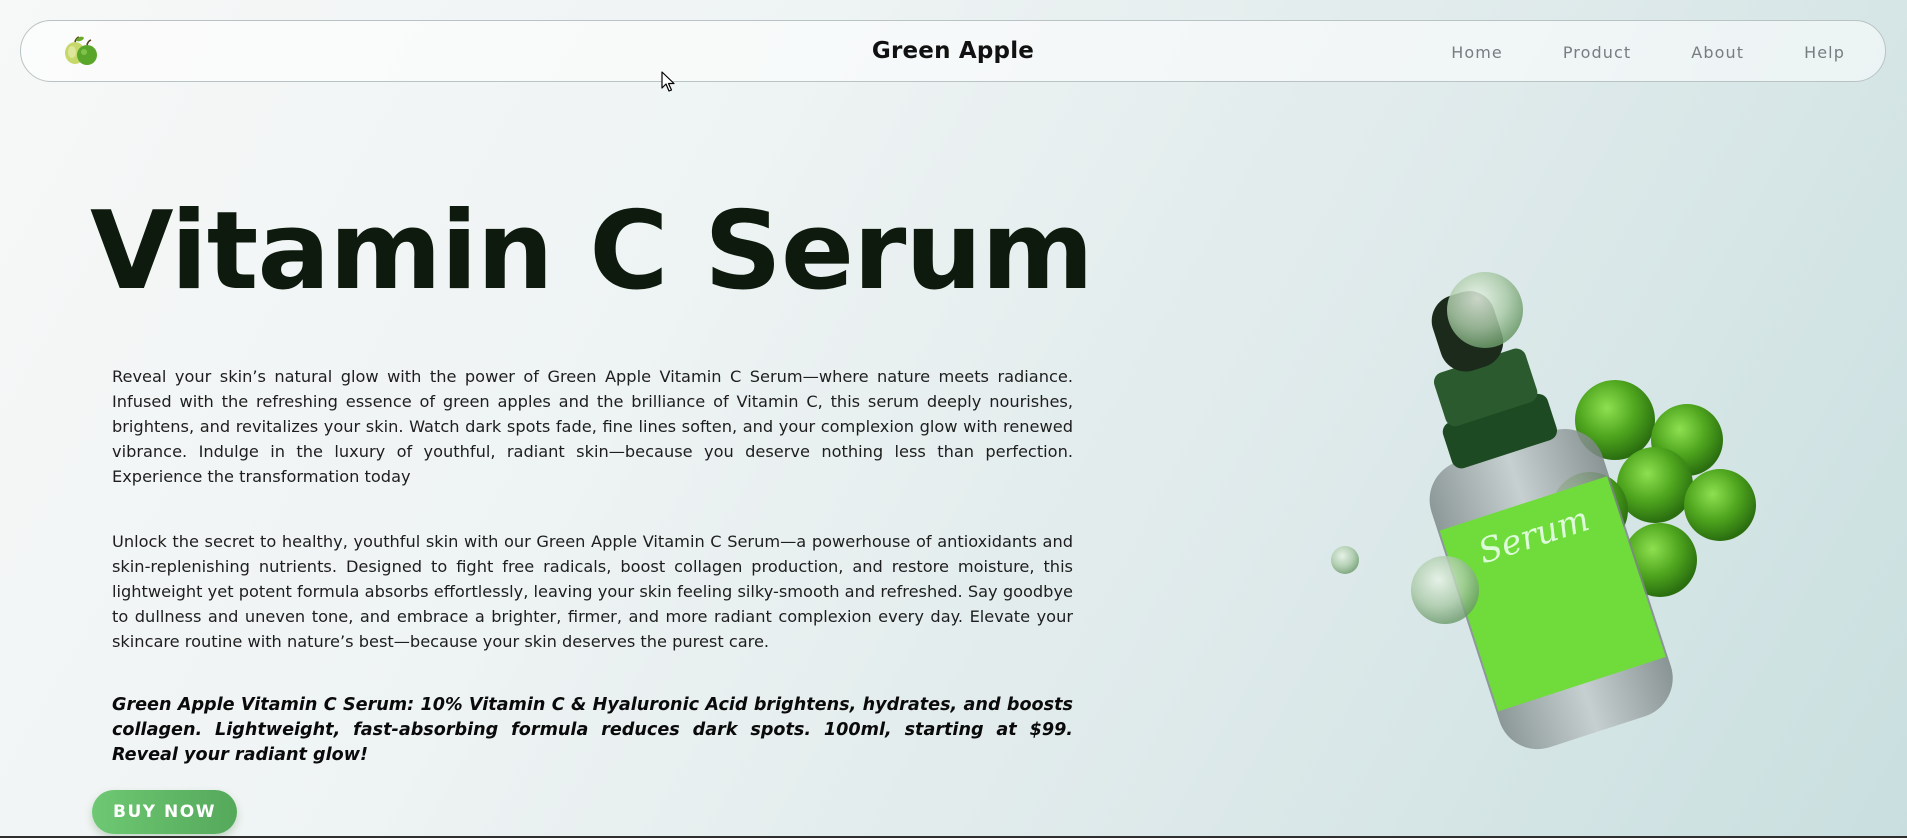  Describe the element at coordinates (1477, 52) in the screenshot. I see `nav-link-home: Home` at that location.